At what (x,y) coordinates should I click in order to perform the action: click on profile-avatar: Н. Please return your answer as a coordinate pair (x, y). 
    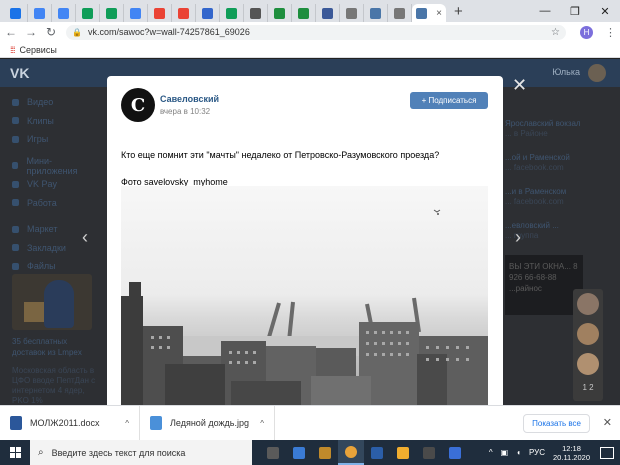
    Looking at the image, I should click on (586, 32).